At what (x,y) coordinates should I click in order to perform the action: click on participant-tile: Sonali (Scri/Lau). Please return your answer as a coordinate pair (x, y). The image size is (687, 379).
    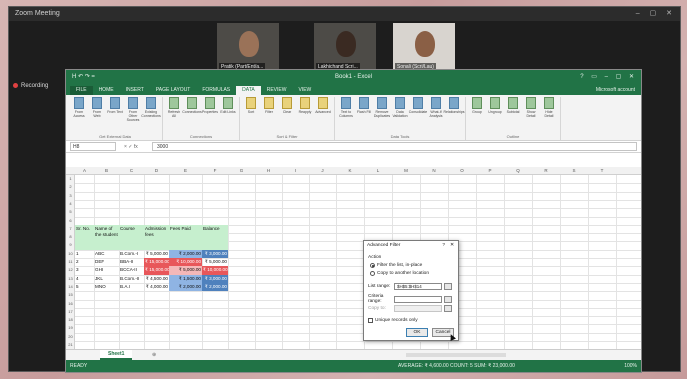
    Looking at the image, I should click on (424, 48).